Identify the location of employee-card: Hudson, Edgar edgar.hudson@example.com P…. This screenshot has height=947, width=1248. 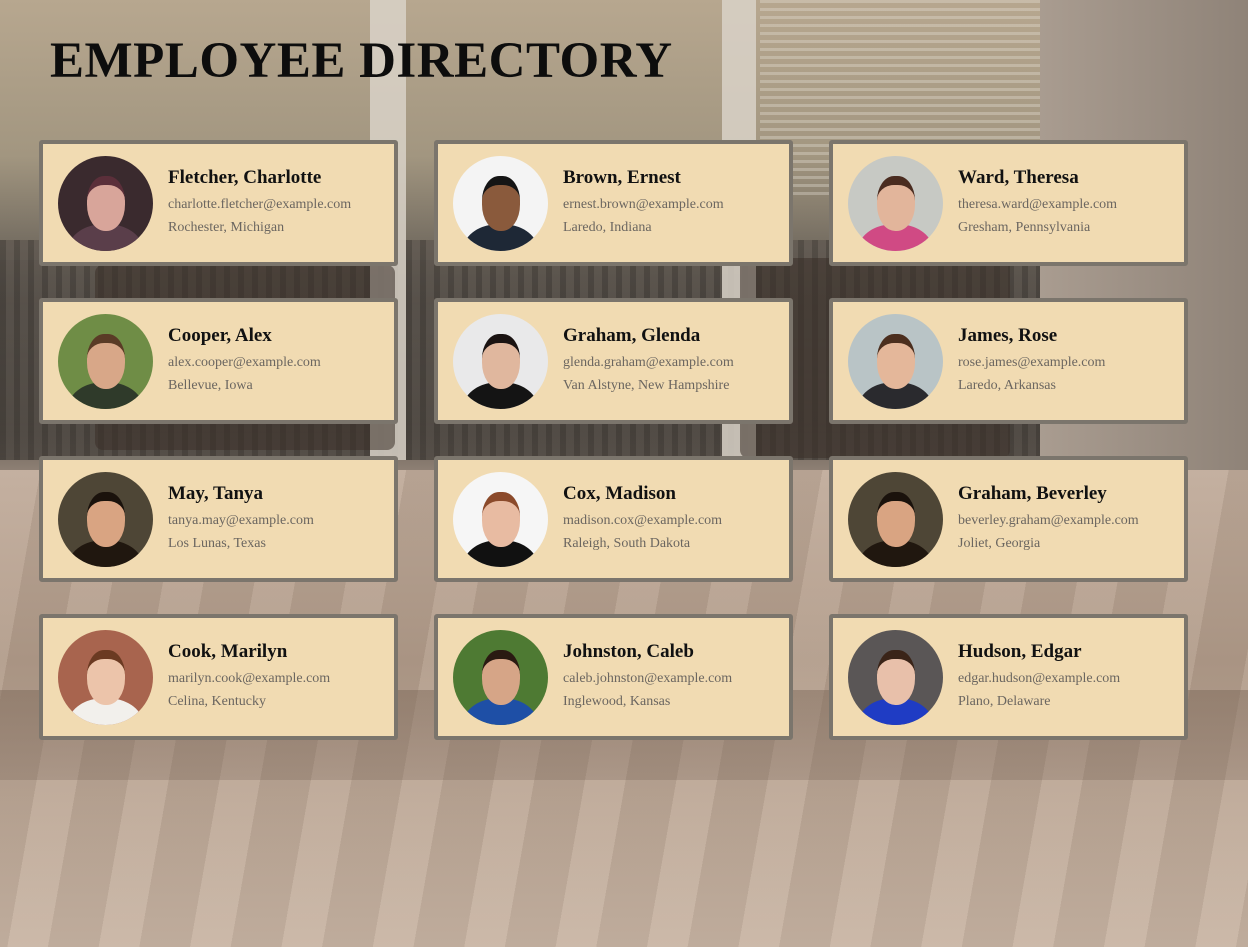
(1008, 677).